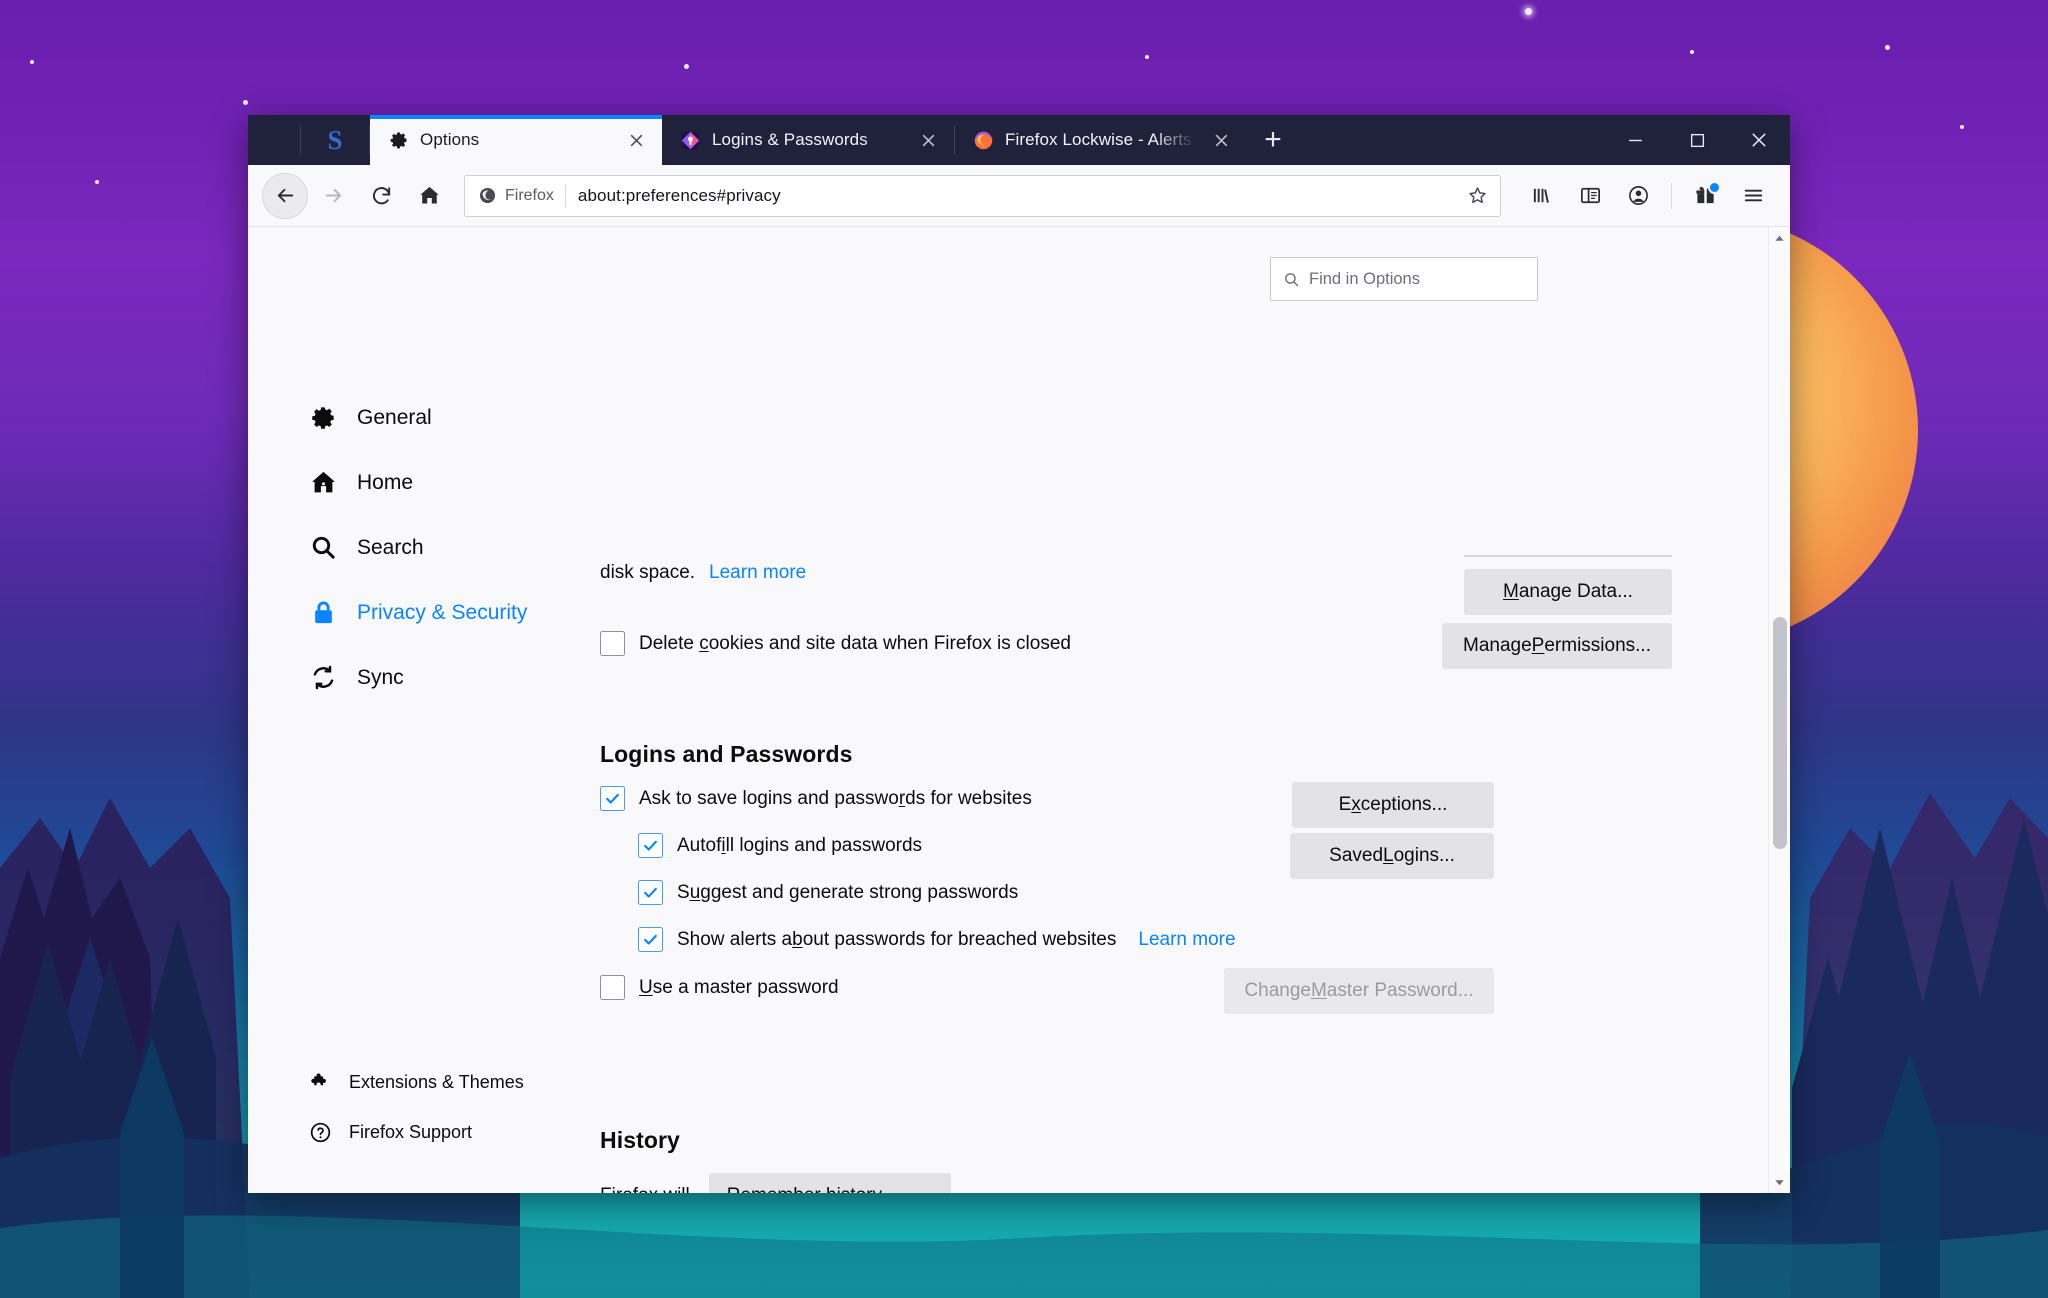 The width and height of the screenshot is (2048, 1298). I want to click on pinned-tab-favicon: S, so click(335, 139).